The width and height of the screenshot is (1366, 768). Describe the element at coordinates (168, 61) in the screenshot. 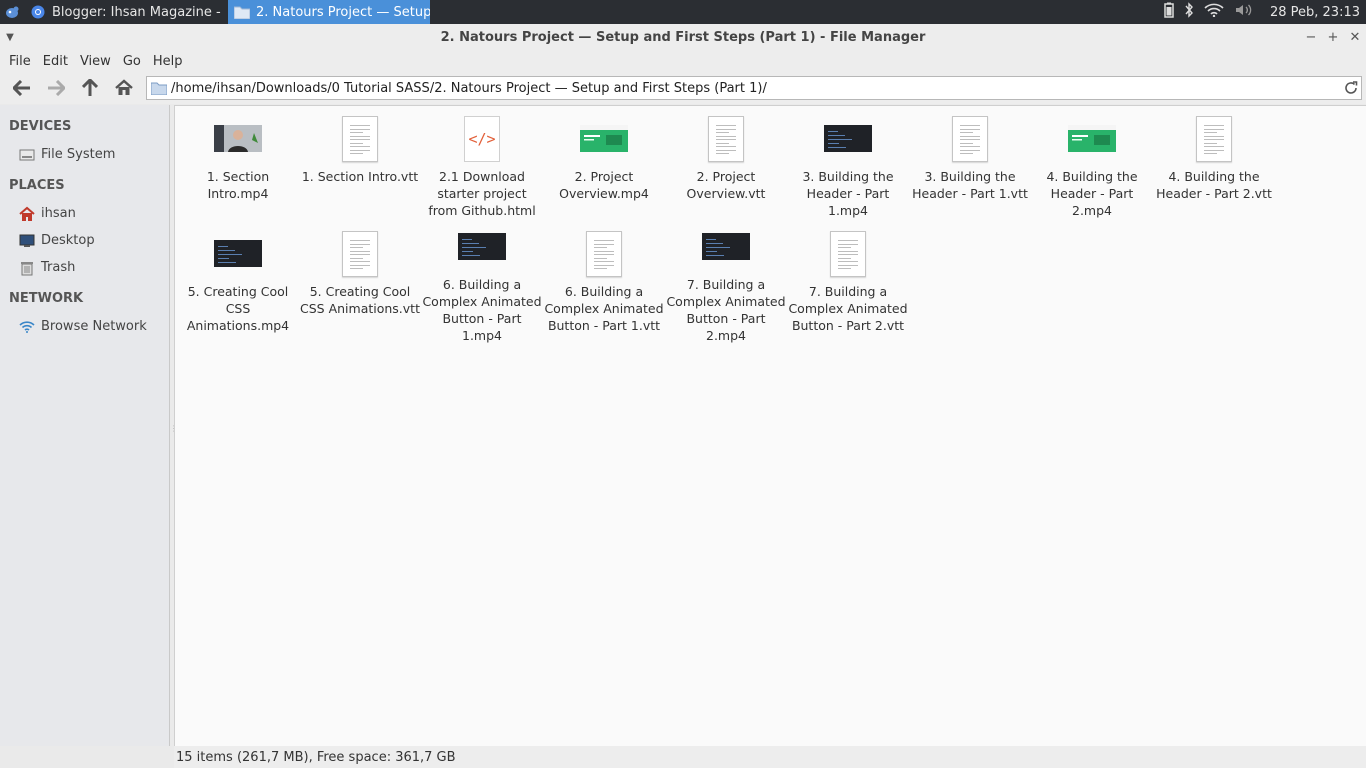

I see `menu-help: Help` at that location.